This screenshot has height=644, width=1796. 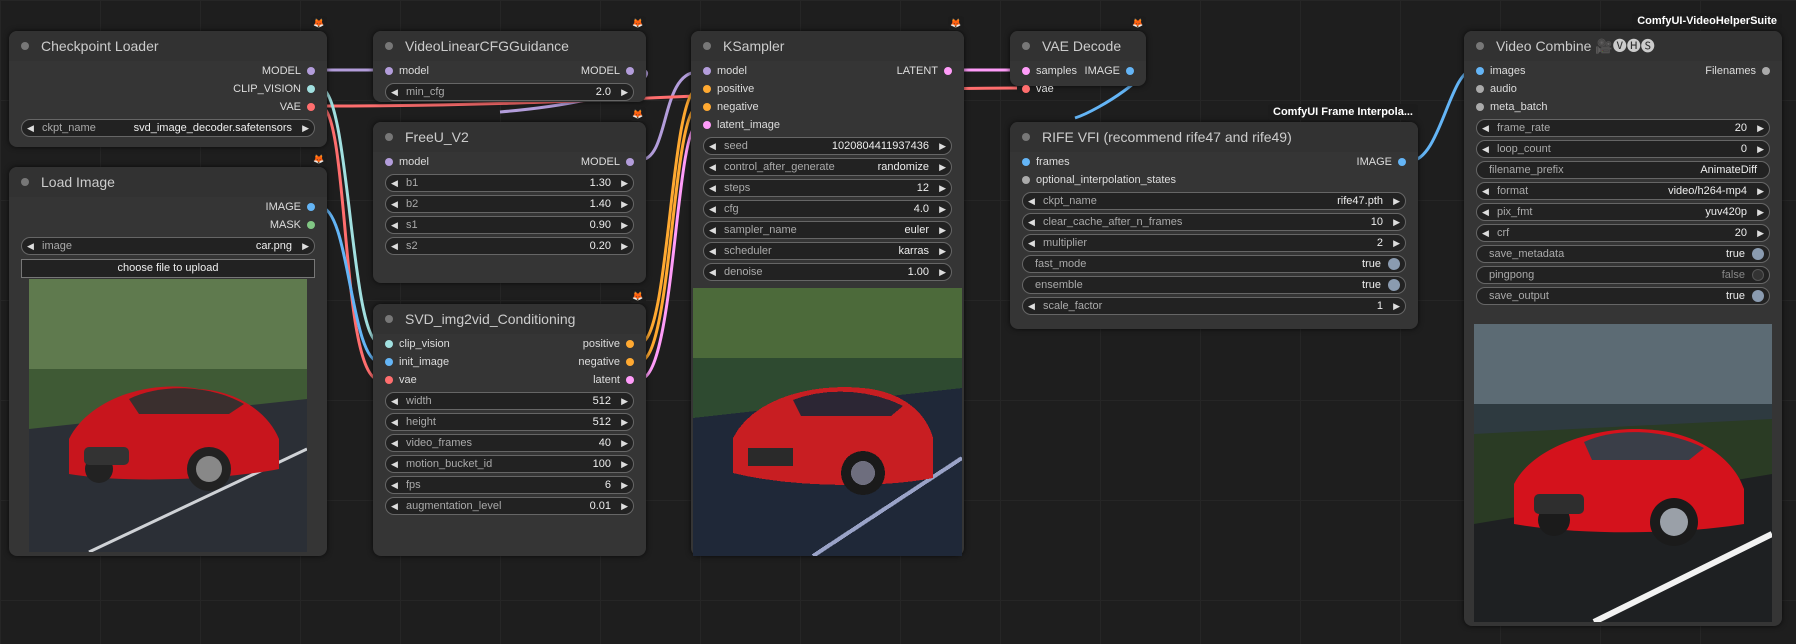 What do you see at coordinates (274, 89) in the screenshot?
I see `output-clip-vision: CLIP_VISION` at bounding box center [274, 89].